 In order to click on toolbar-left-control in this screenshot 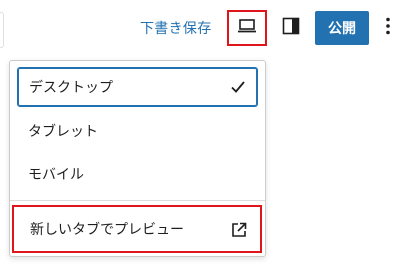, I will do `click(2, 30)`.